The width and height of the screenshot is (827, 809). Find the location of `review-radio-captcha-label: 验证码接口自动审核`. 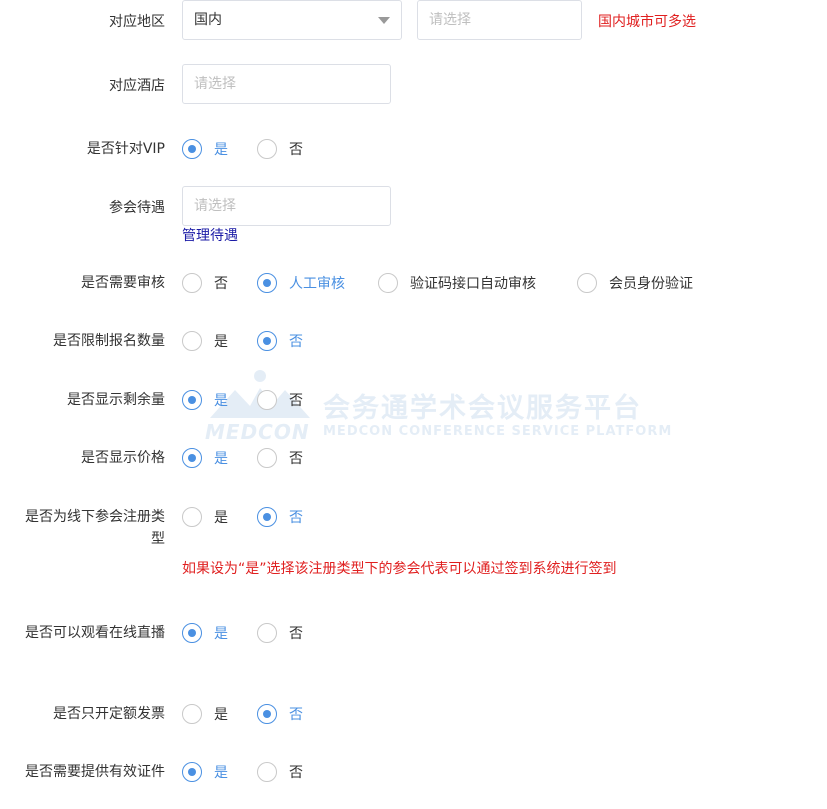

review-radio-captcha-label: 验证码接口自动审核 is located at coordinates (473, 284).